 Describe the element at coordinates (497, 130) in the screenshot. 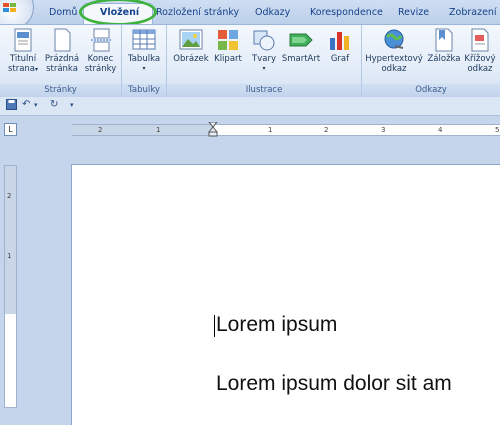

I see `ruler-tick: 5` at that location.